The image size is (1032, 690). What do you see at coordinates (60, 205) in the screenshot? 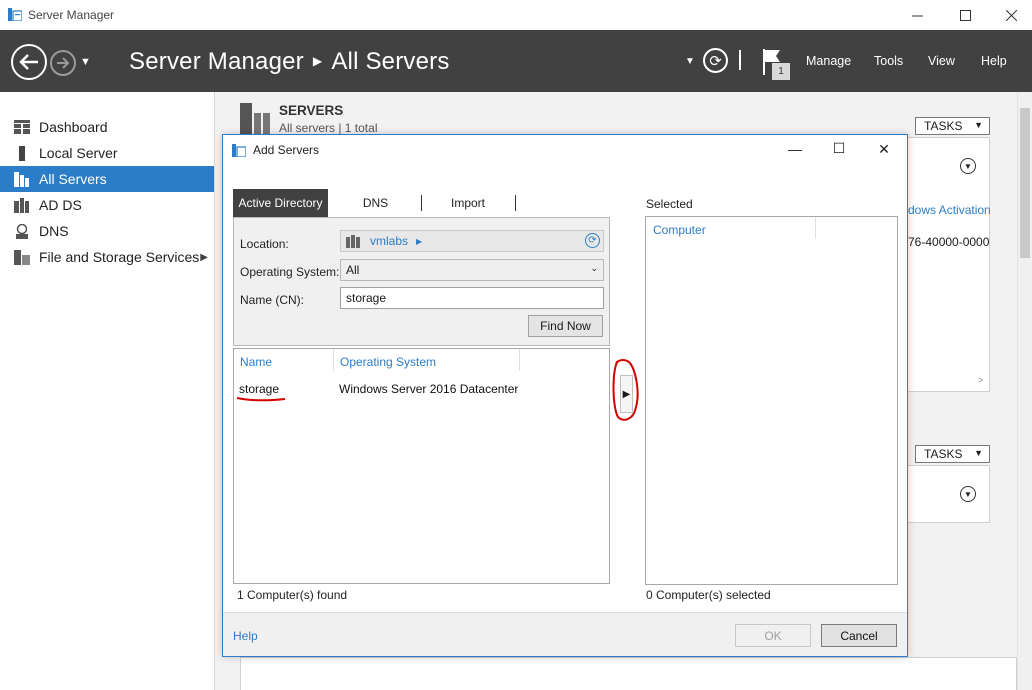
I see `sidebar-item-label: AD DS` at bounding box center [60, 205].